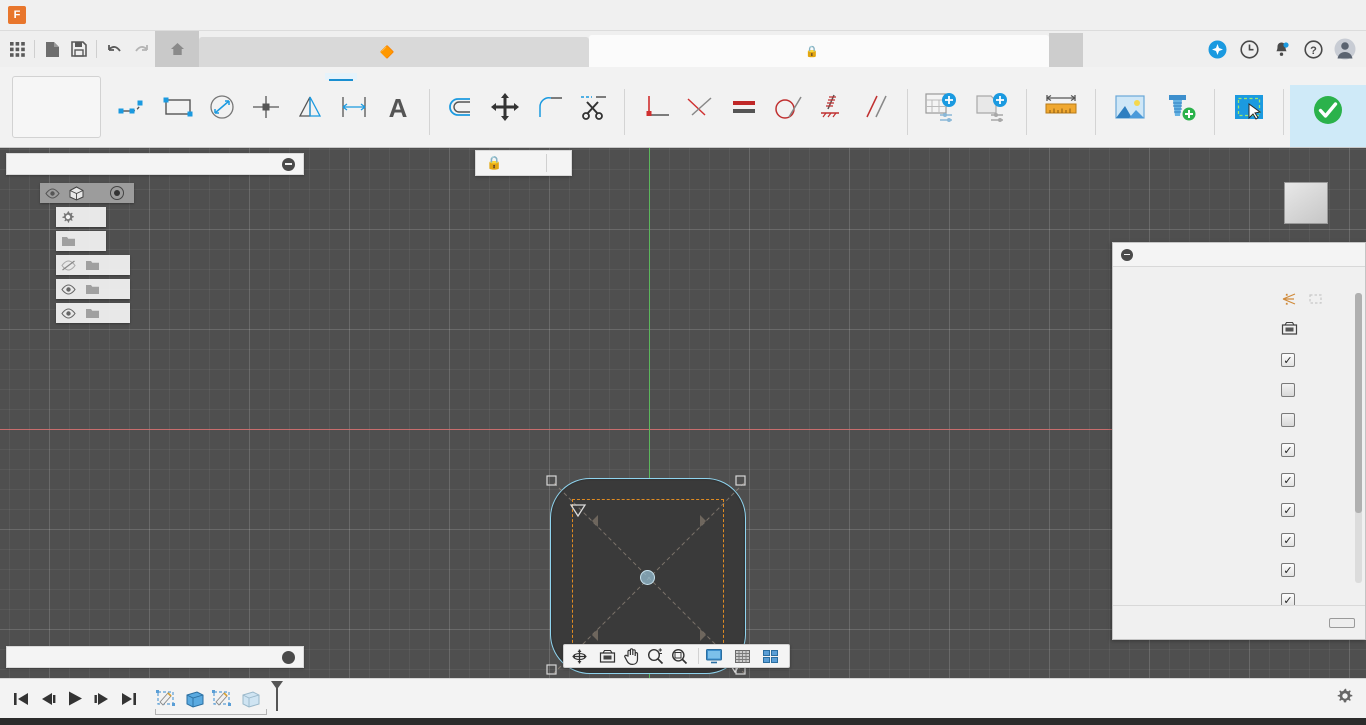  What do you see at coordinates (20, 699) in the screenshot?
I see `go-to-beginning-button` at bounding box center [20, 699].